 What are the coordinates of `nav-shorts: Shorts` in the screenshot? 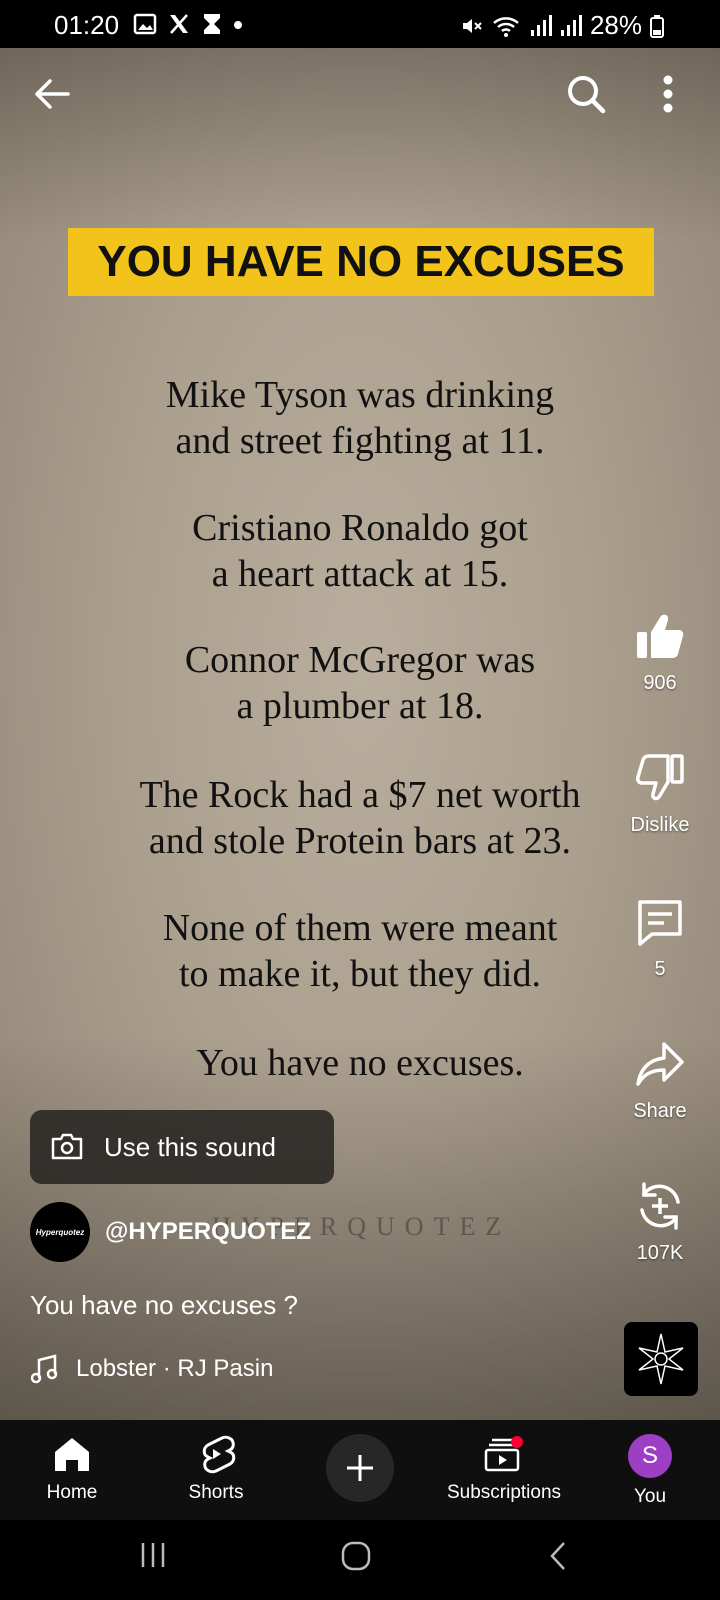 It's located at (216, 1469).